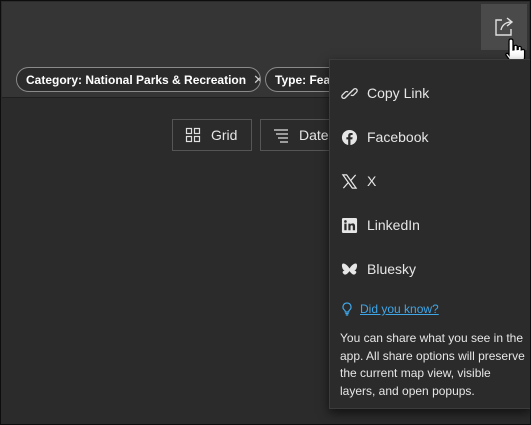 The width and height of the screenshot is (531, 425). I want to click on grid-icon, so click(193, 135).